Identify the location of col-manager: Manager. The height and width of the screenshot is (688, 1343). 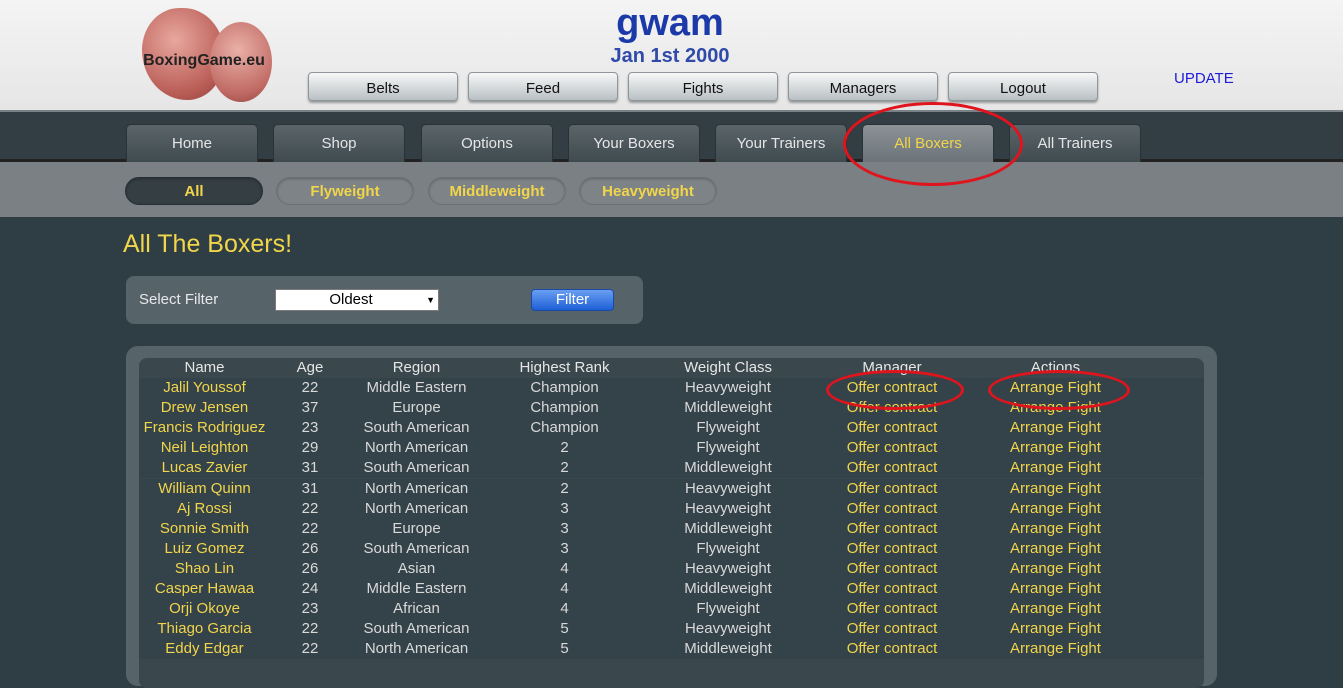
(892, 367).